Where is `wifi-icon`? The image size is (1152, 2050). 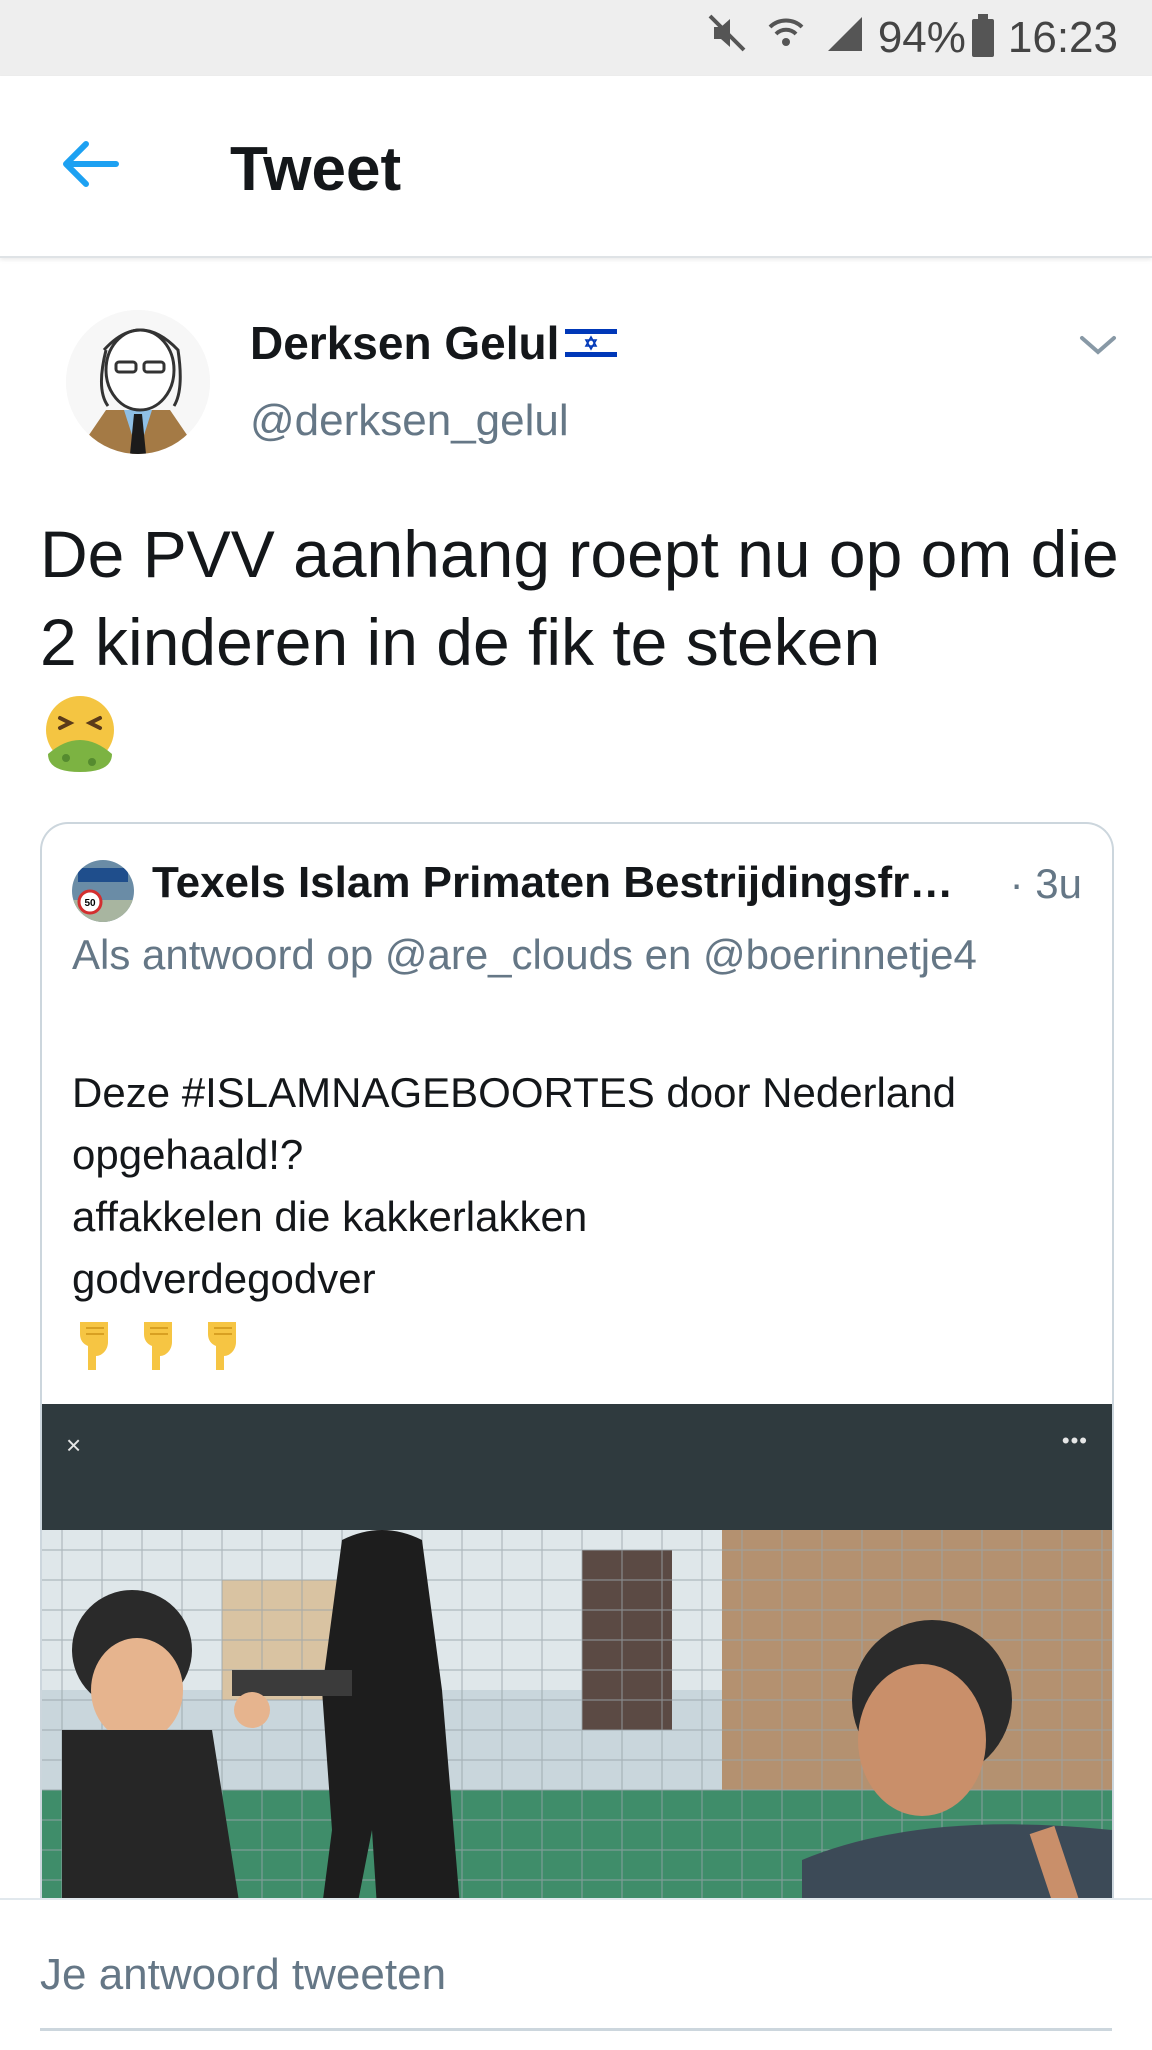
wifi-icon is located at coordinates (786, 38).